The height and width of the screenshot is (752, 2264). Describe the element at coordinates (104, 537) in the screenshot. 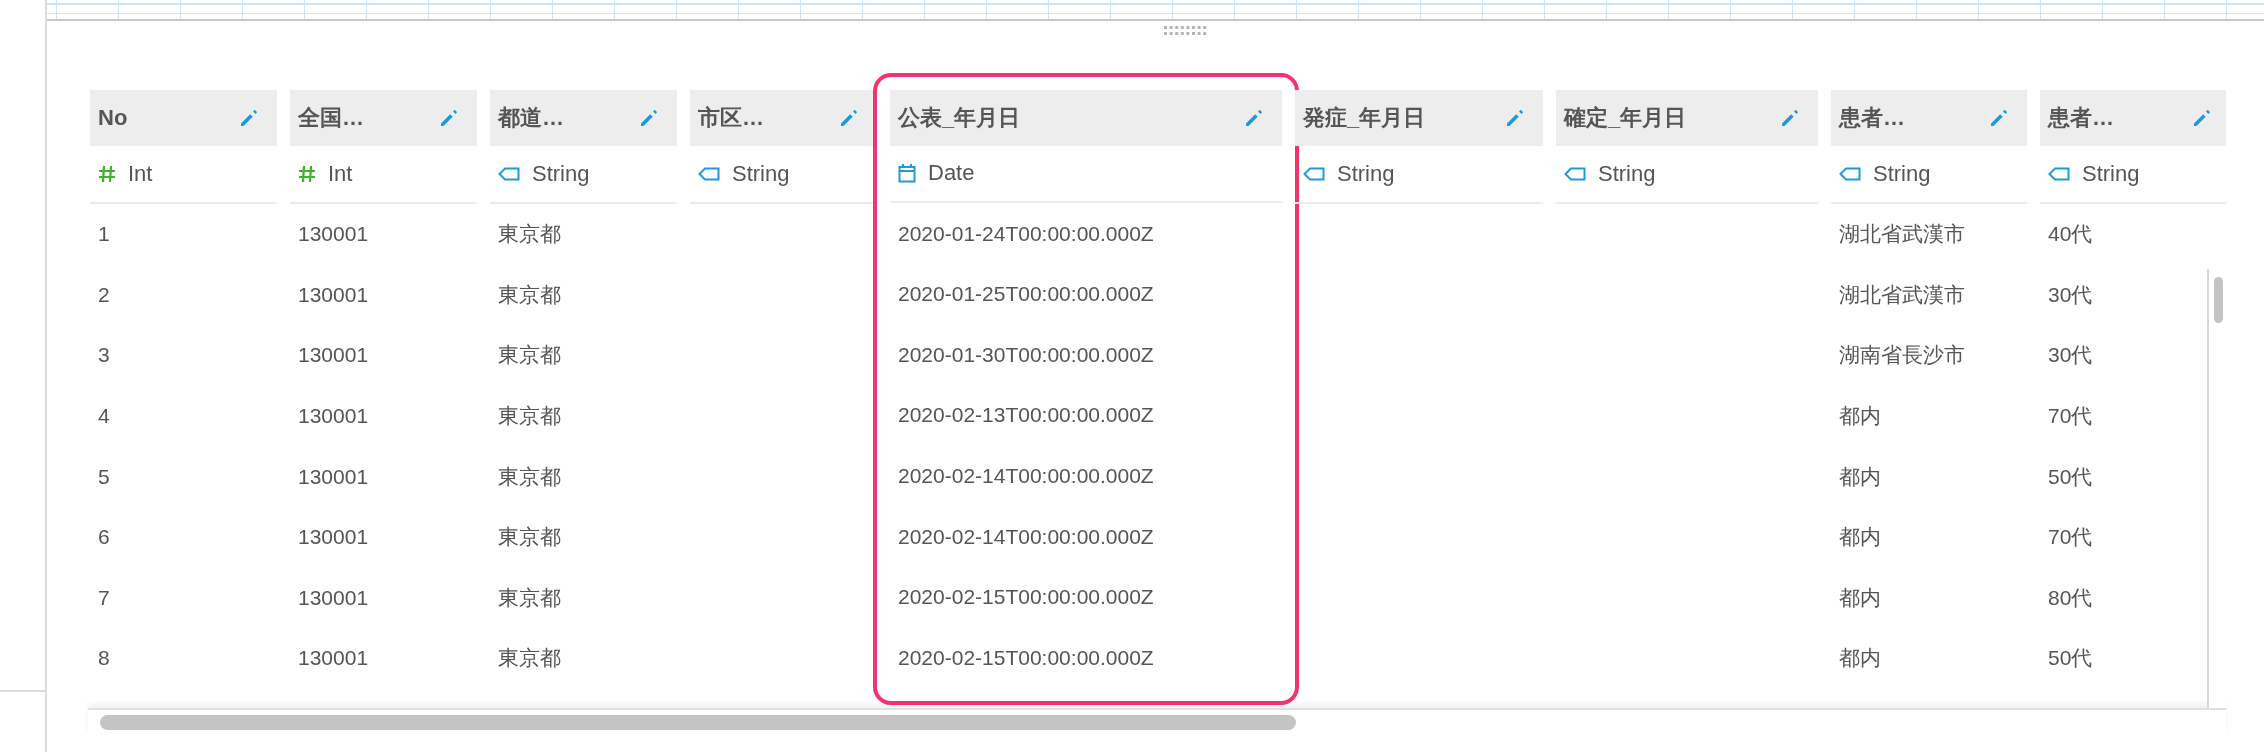

I see `table-cell: 6` at that location.